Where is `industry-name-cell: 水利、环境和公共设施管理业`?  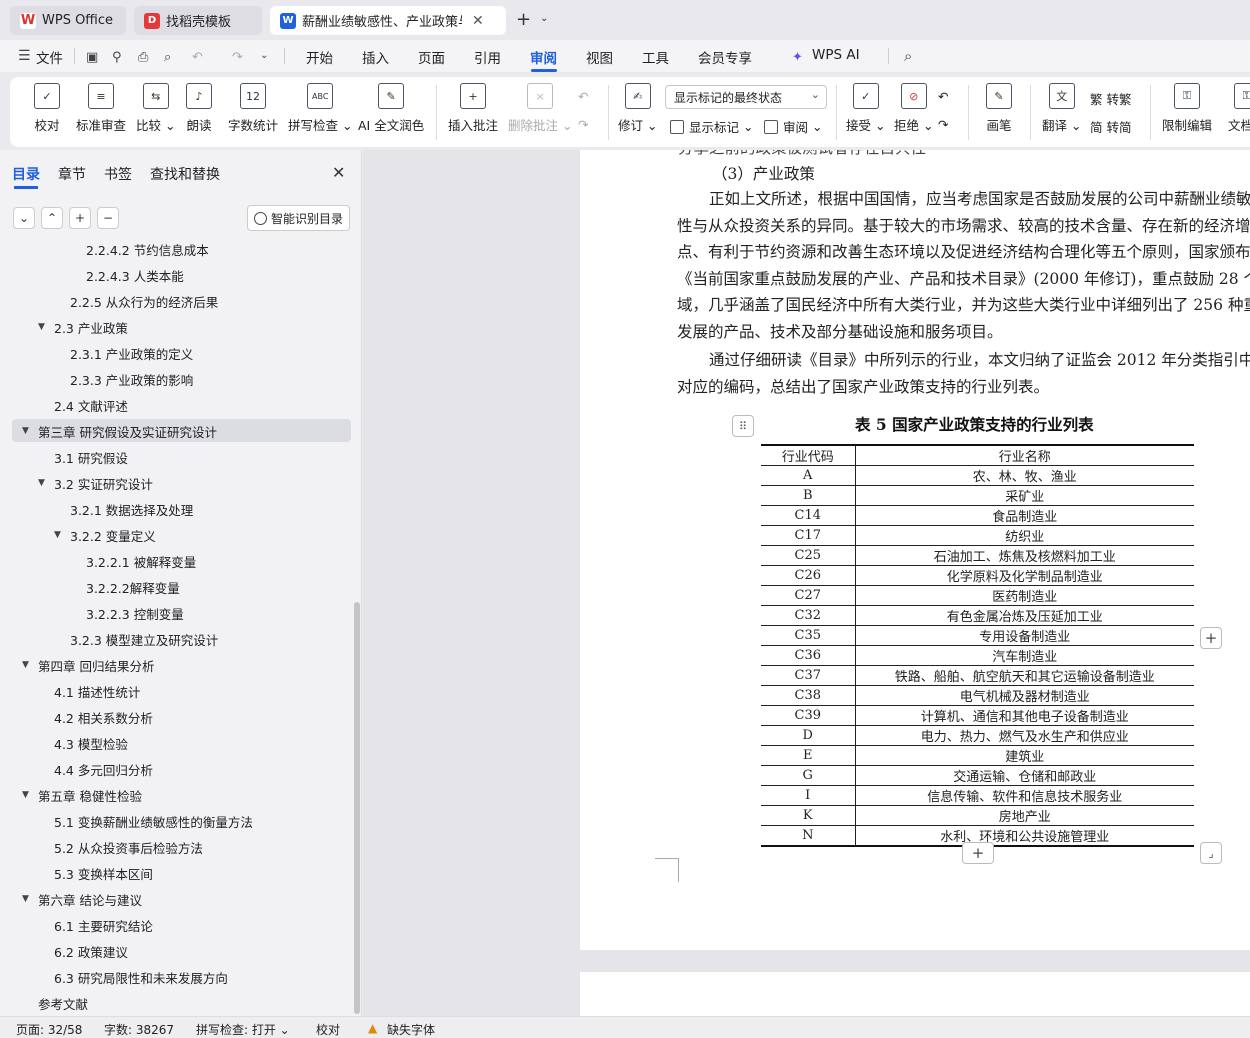
industry-name-cell: 水利、环境和公共设施管理业 is located at coordinates (1024, 836).